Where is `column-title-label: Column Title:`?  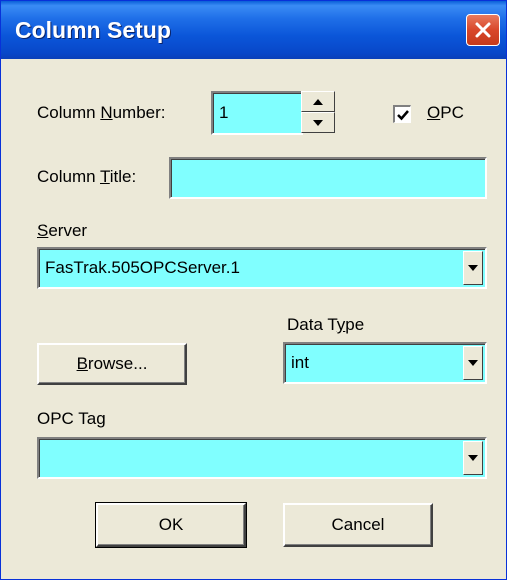
column-title-label: Column Title: is located at coordinates (87, 176).